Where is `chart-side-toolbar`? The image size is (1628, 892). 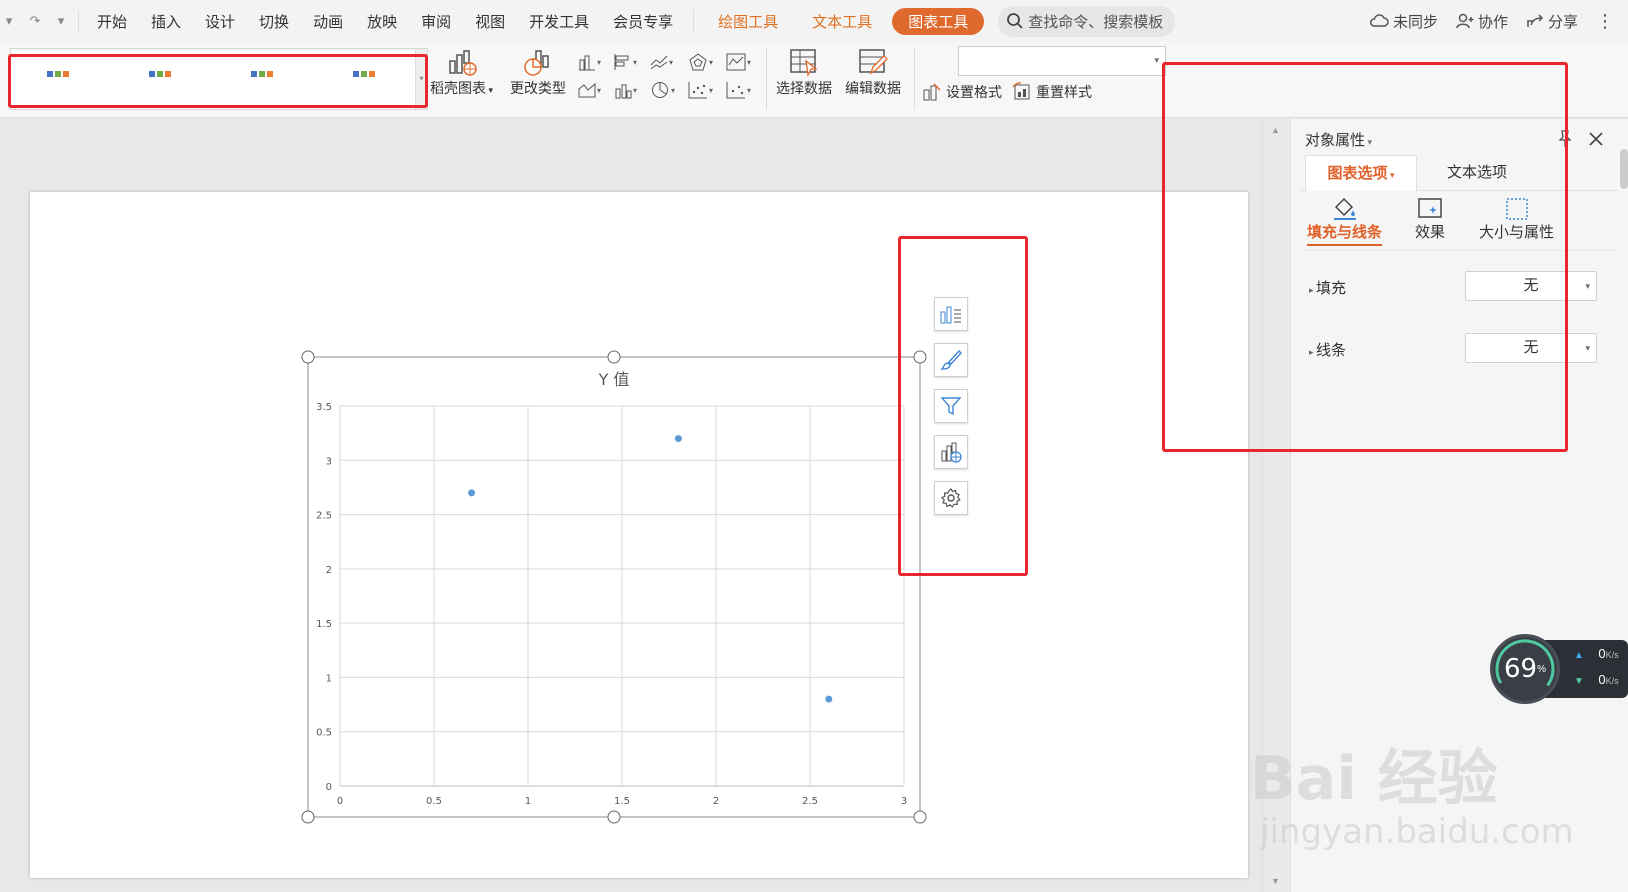
chart-side-toolbar is located at coordinates (951, 406).